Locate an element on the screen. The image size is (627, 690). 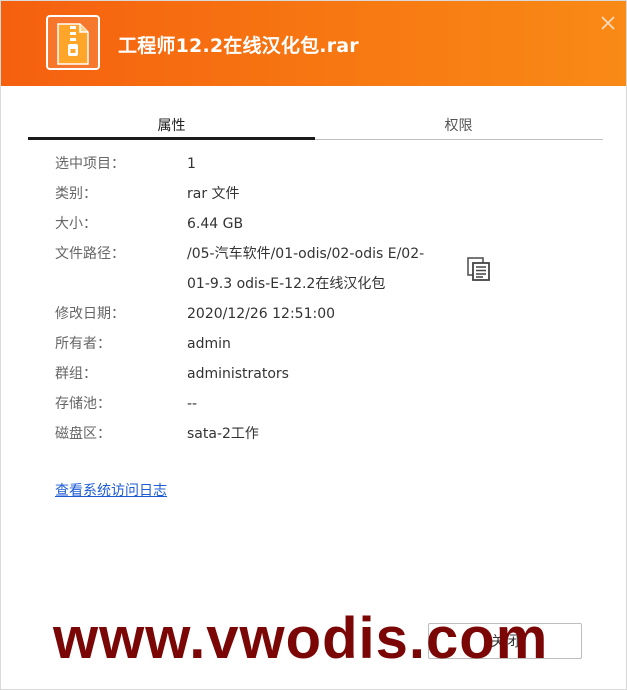
zip-archive-icon is located at coordinates (73, 42).